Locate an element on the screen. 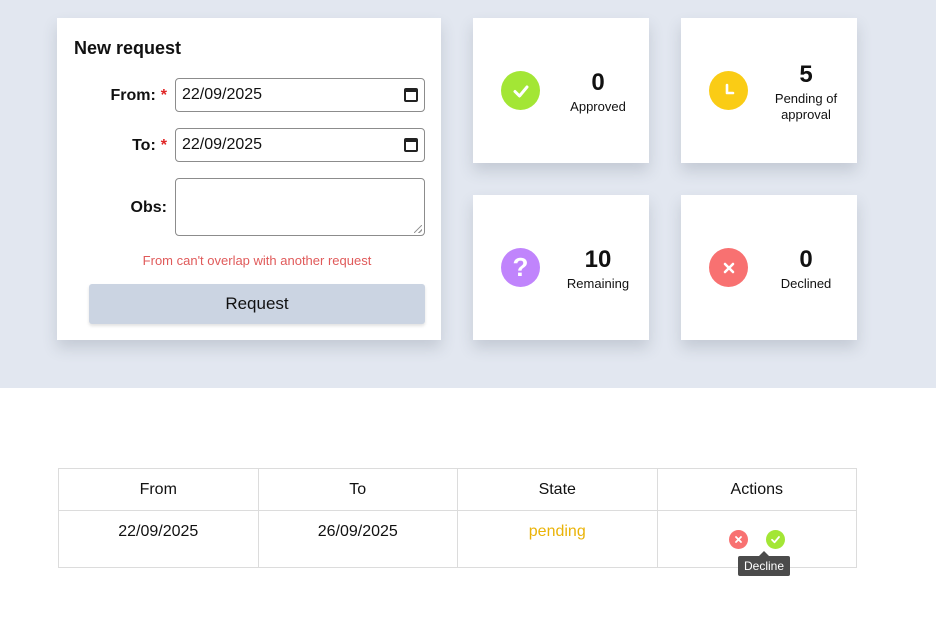  declined-count: 0 is located at coordinates (806, 259).